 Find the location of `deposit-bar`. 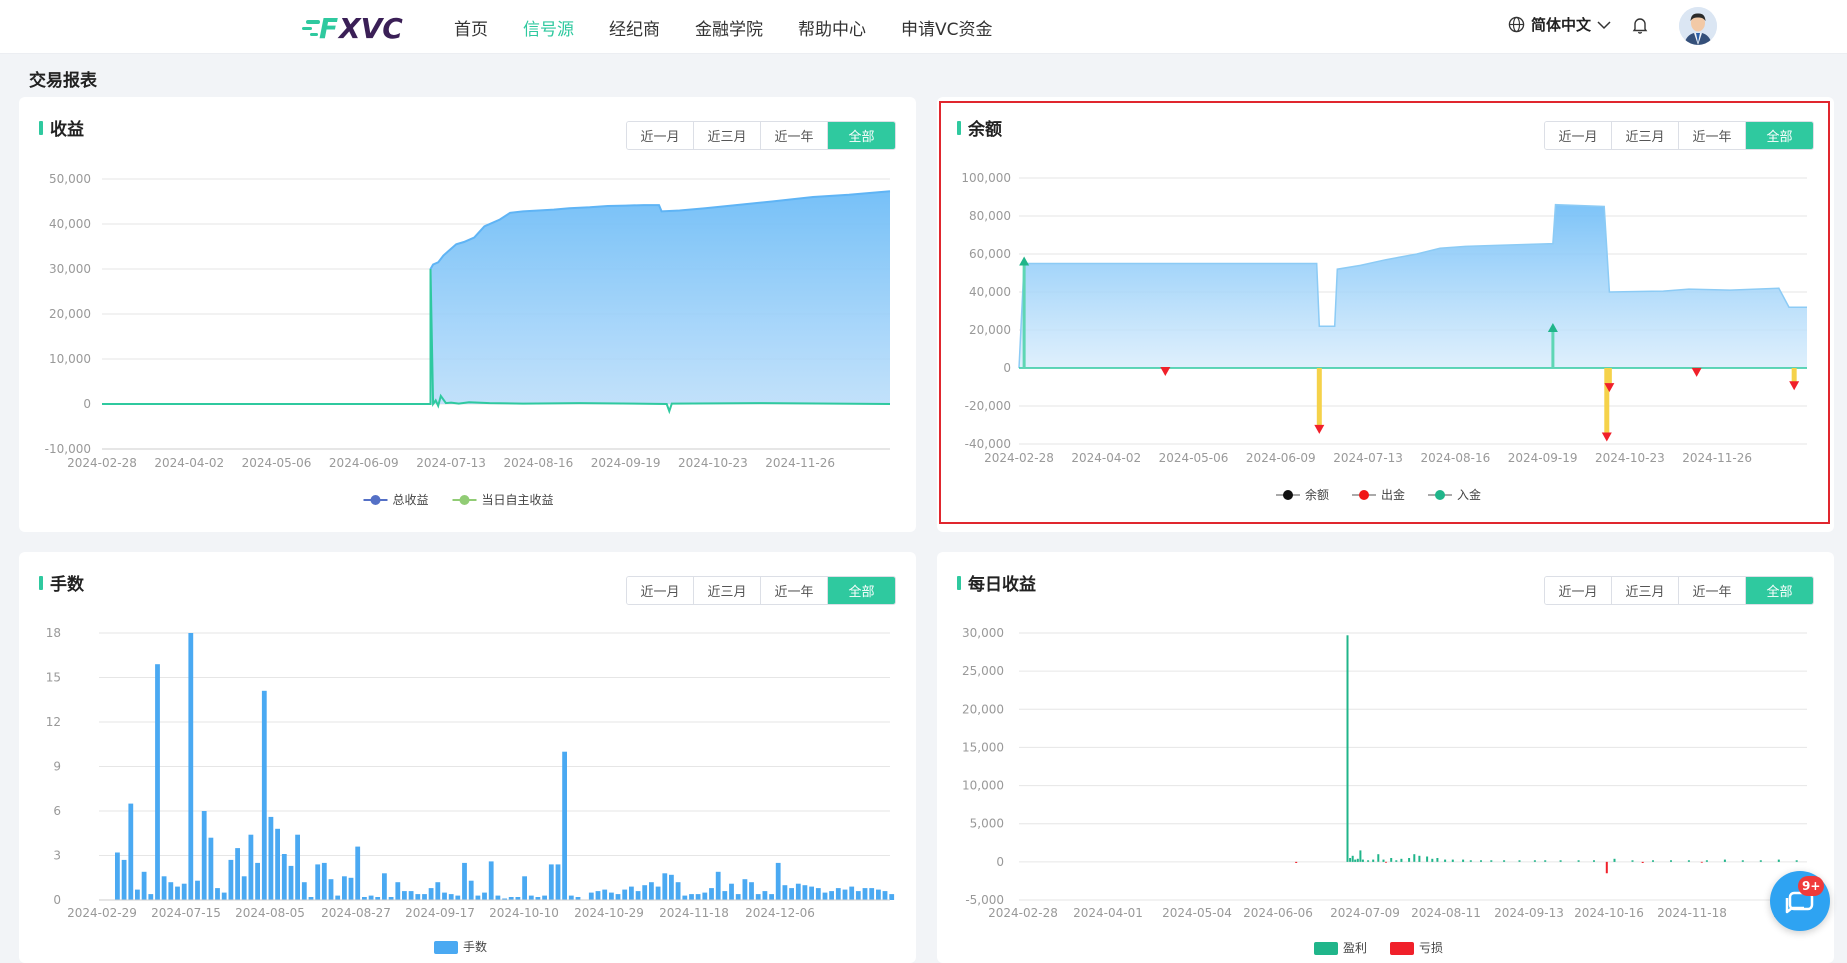

deposit-bar is located at coordinates (1553, 349).